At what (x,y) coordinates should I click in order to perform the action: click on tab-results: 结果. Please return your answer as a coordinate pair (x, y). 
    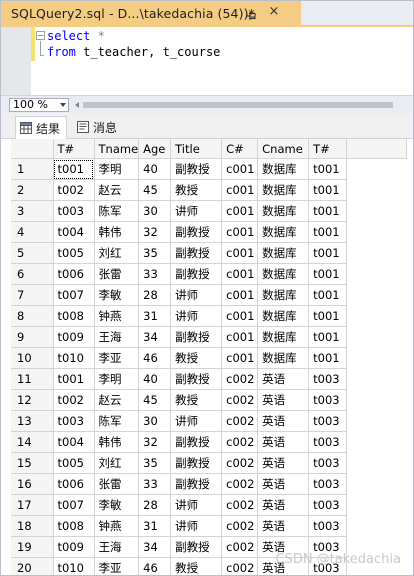
    Looking at the image, I should click on (41, 127).